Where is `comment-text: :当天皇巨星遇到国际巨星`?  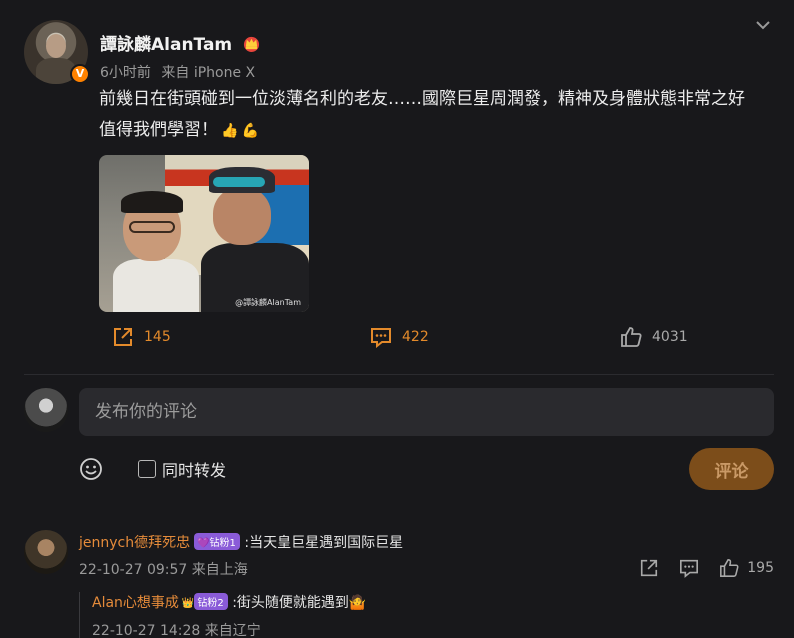
comment-text: :当天皇巨星遇到国际巨星 is located at coordinates (324, 543).